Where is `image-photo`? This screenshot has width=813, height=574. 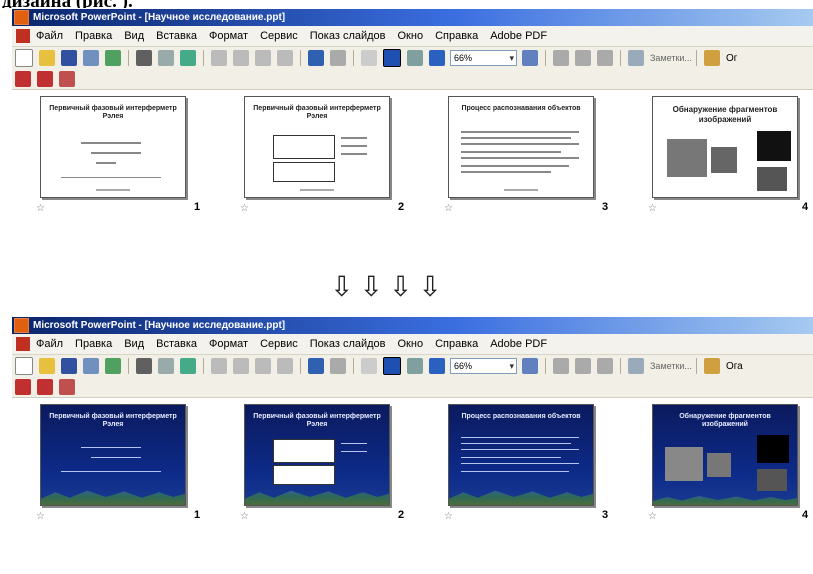
image-photo is located at coordinates (774, 146).